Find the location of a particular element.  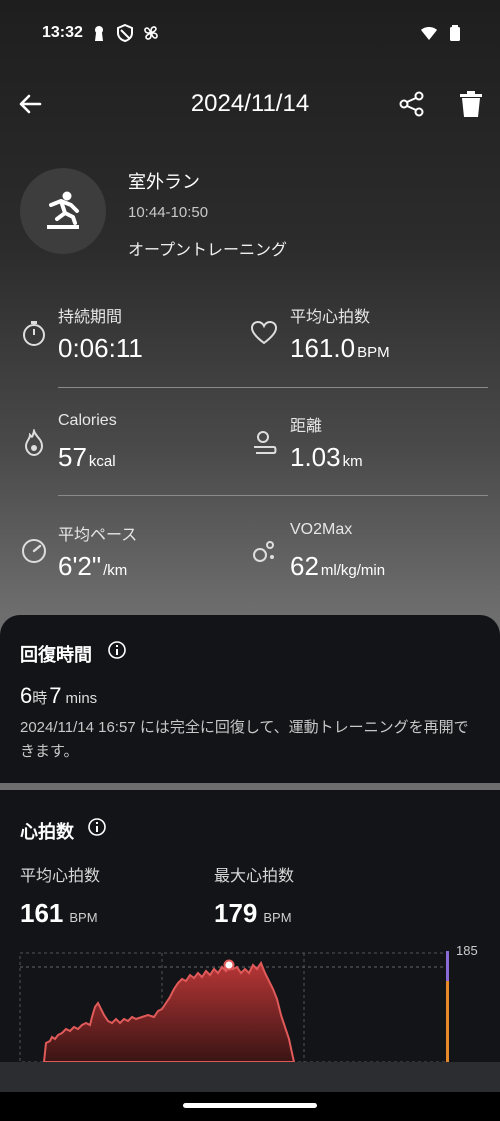

max-hr-unit: BPM is located at coordinates (277, 917).